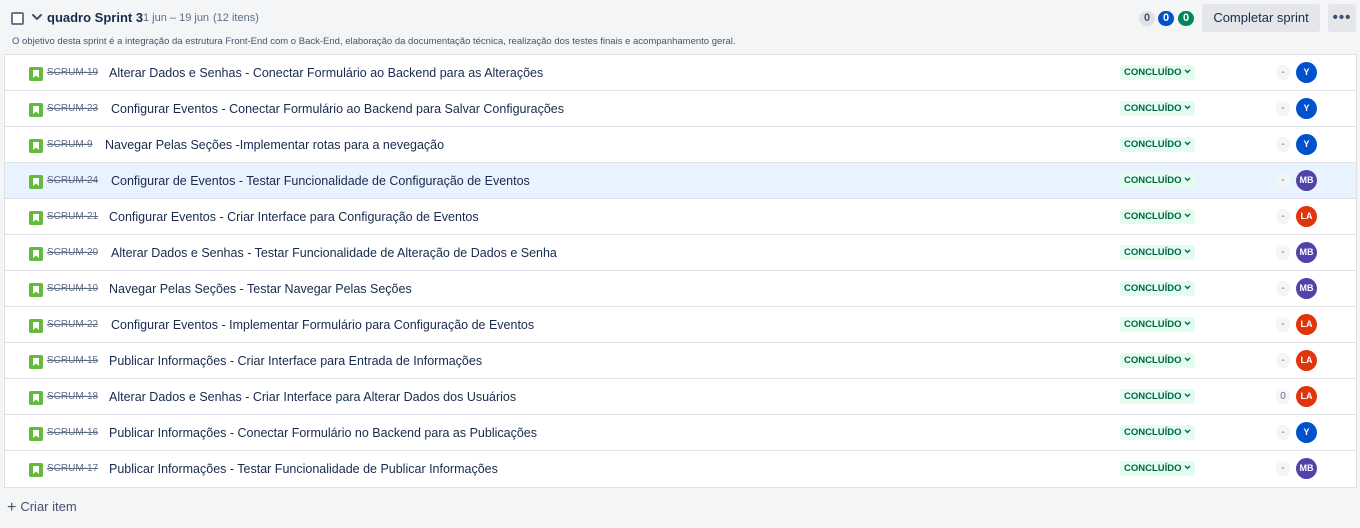 Image resolution: width=1360 pixels, height=528 pixels. I want to click on issue-key: SCRUM-18, so click(72, 396).